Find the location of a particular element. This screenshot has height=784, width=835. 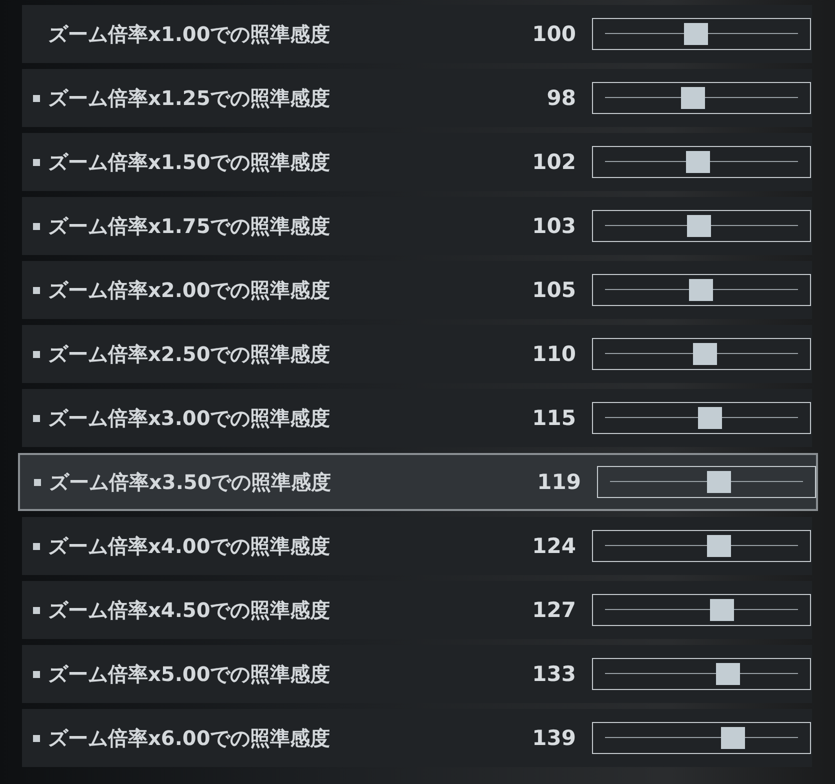

setting-row: ズーム倍率x2.00での照準感度 105 is located at coordinates (417, 290).